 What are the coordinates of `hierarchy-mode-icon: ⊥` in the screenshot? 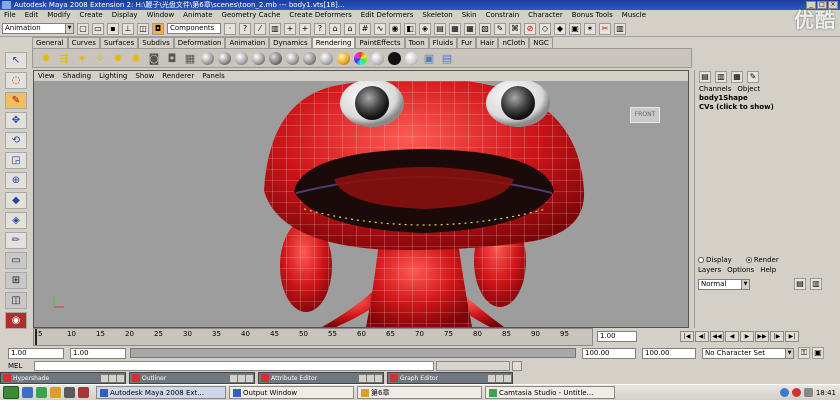 It's located at (128, 28).